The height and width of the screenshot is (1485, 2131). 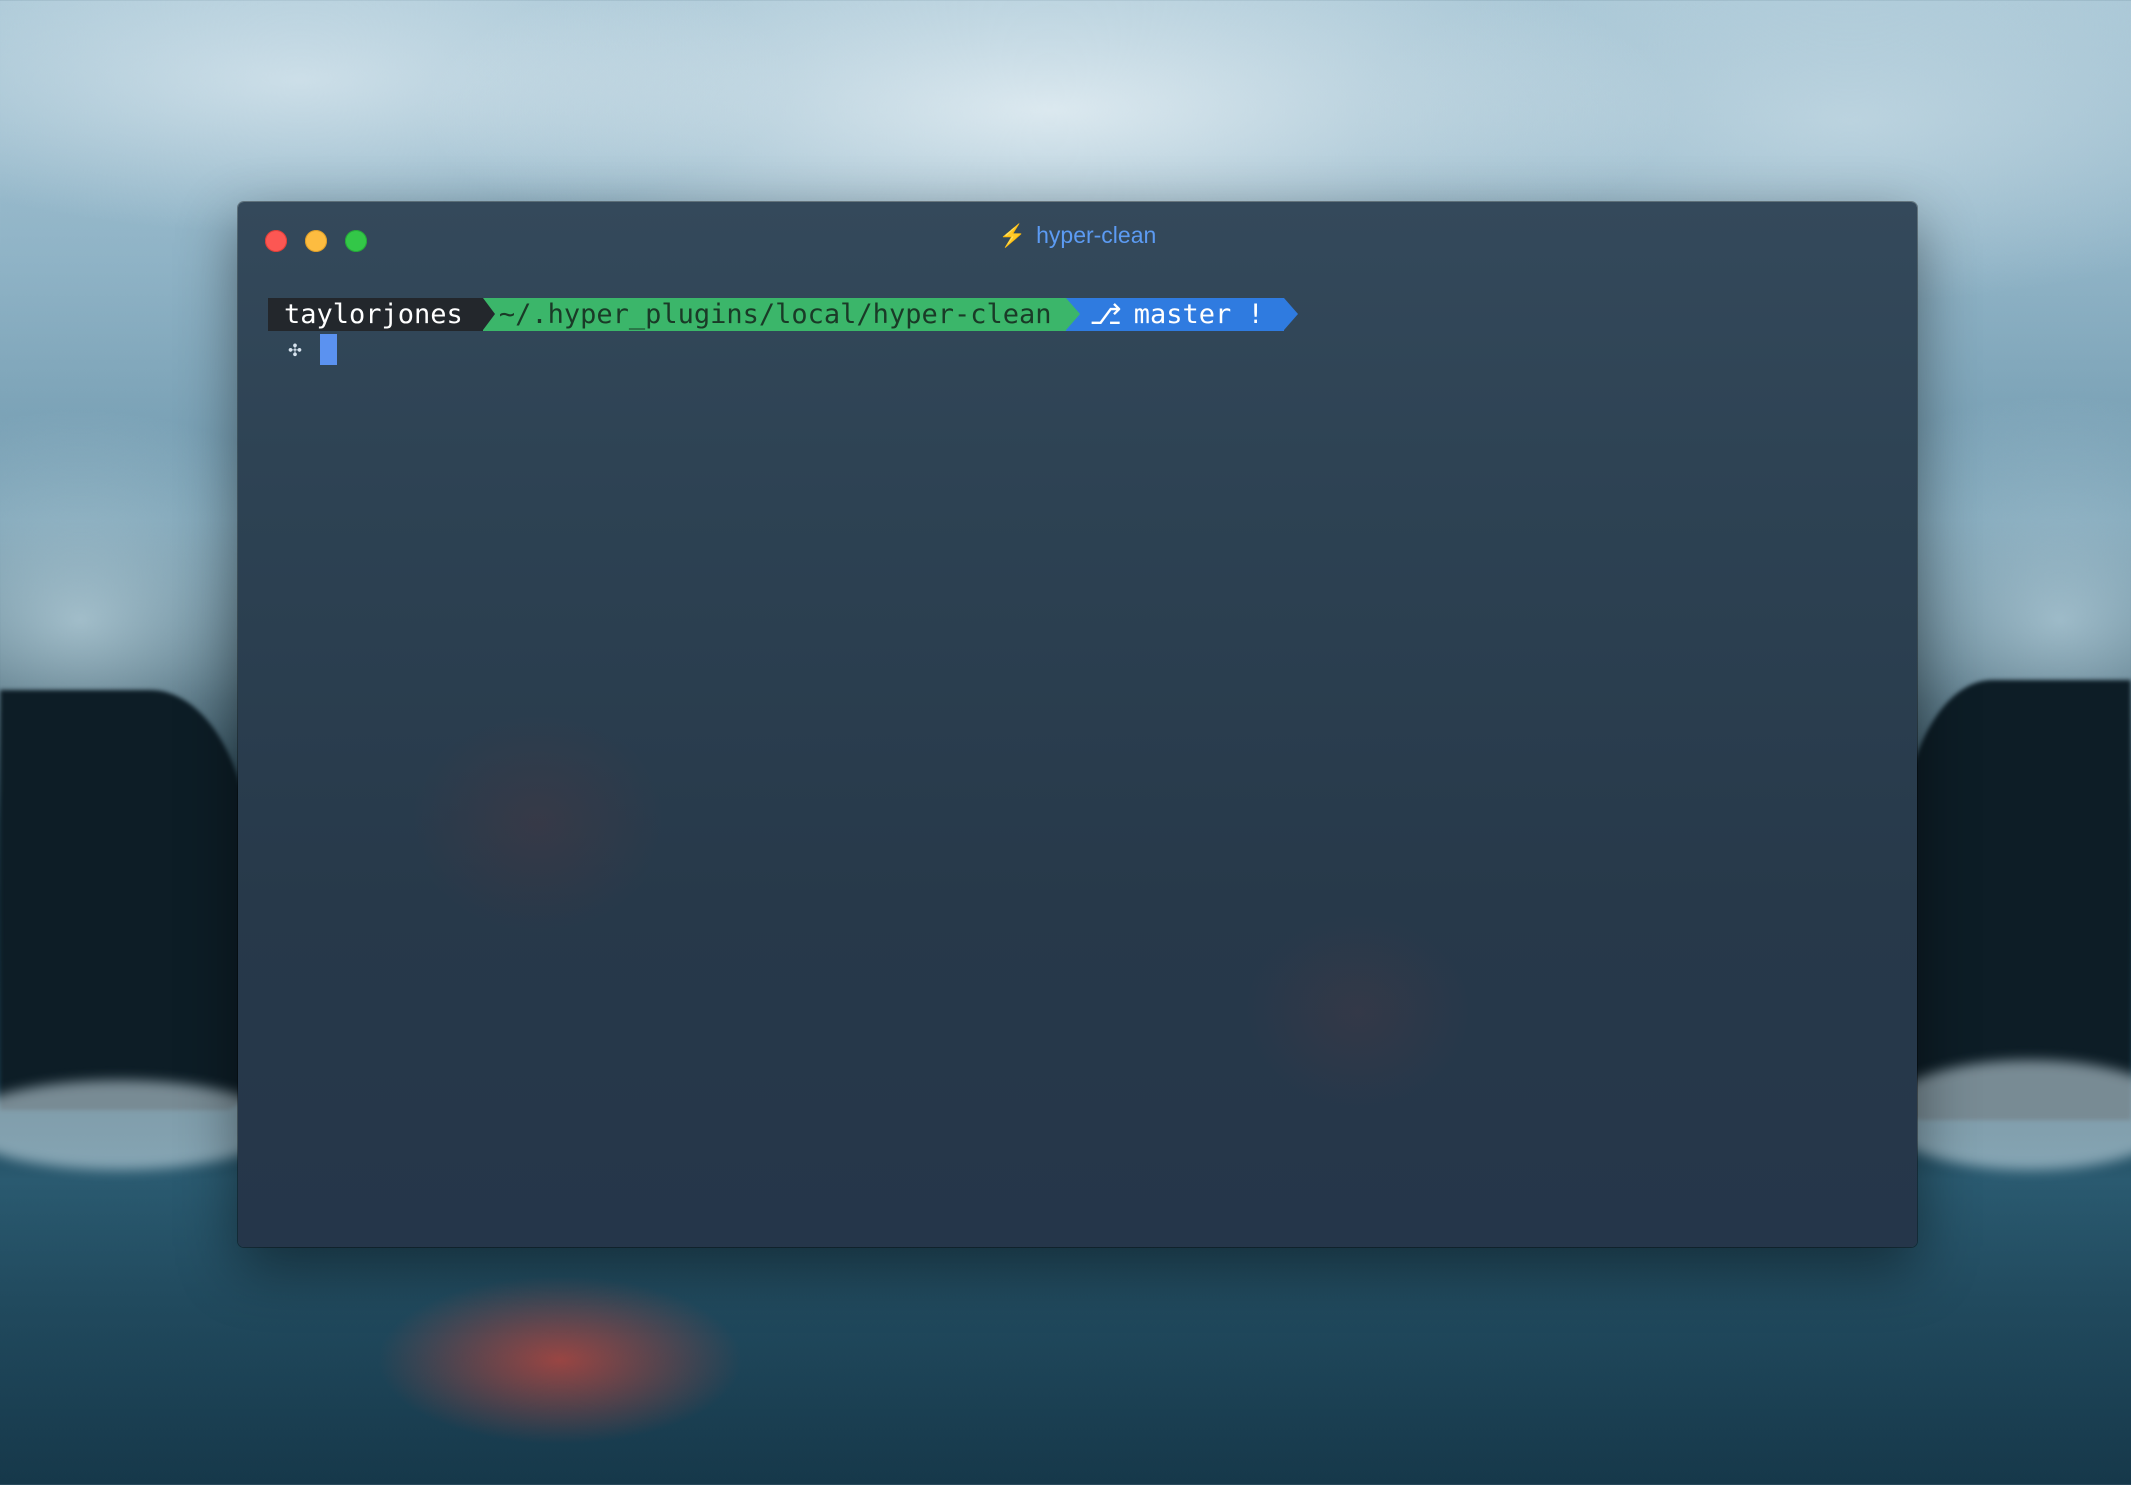 I want to click on prompt-path-segment: ~/.hyper_plugins/local/hyper-clean, so click(x=774, y=314).